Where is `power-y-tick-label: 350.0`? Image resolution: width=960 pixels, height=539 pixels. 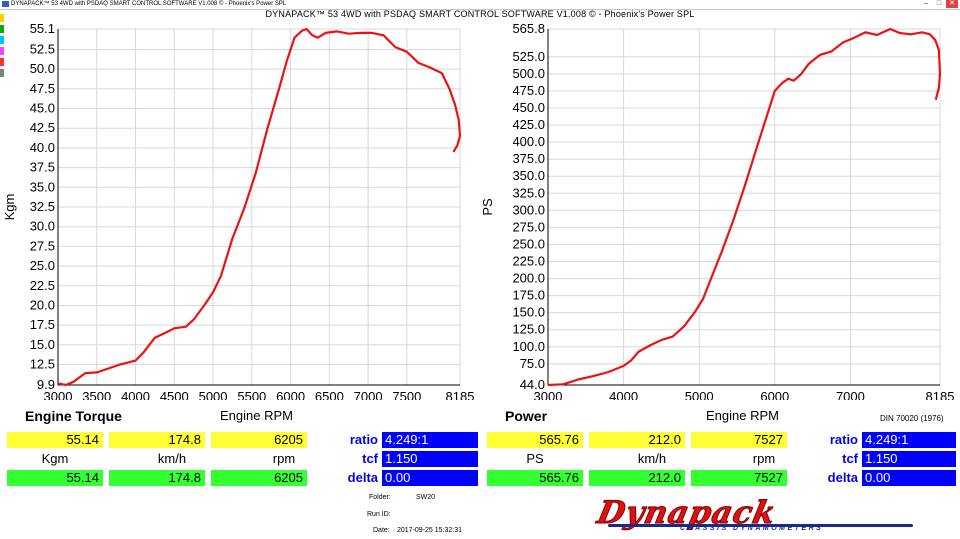
power-y-tick-label: 350.0 is located at coordinates (528, 175).